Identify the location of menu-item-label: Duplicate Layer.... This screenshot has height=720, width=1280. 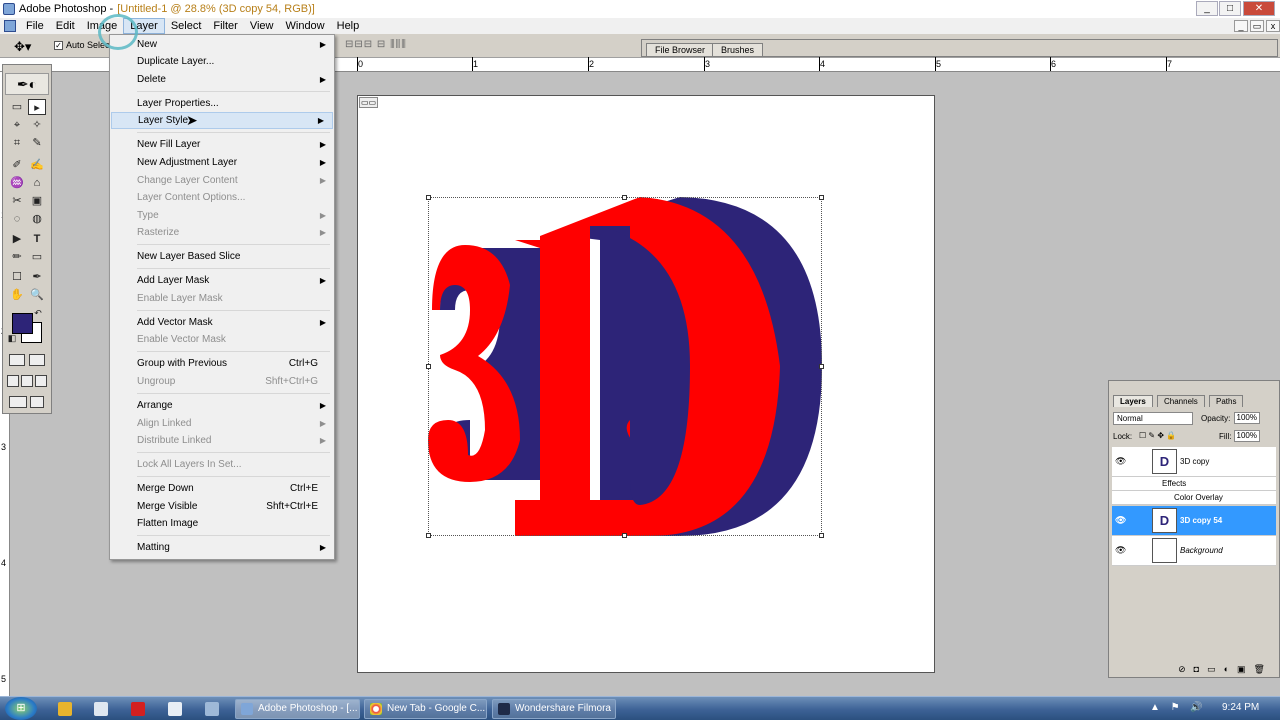
(176, 61).